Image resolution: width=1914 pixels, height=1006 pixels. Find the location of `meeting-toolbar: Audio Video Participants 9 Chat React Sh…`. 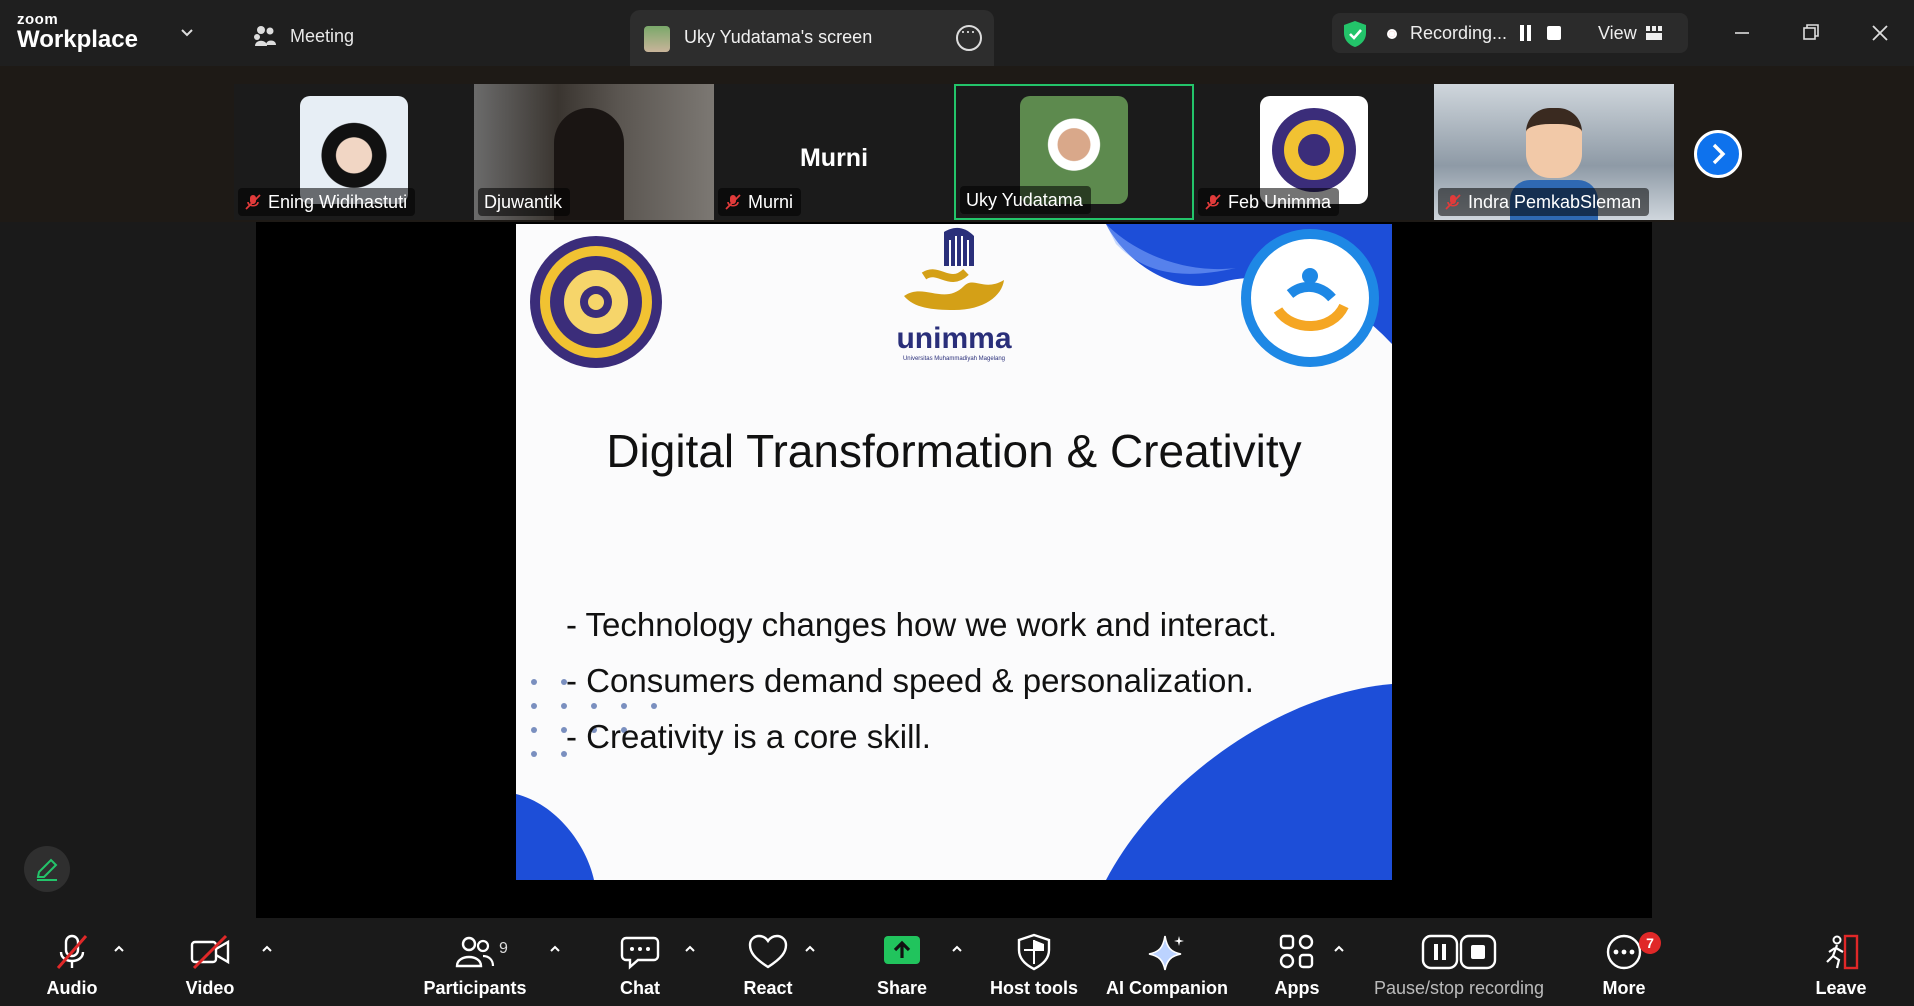

meeting-toolbar: Audio Video Participants 9 Chat React Sh… is located at coordinates (957, 962).